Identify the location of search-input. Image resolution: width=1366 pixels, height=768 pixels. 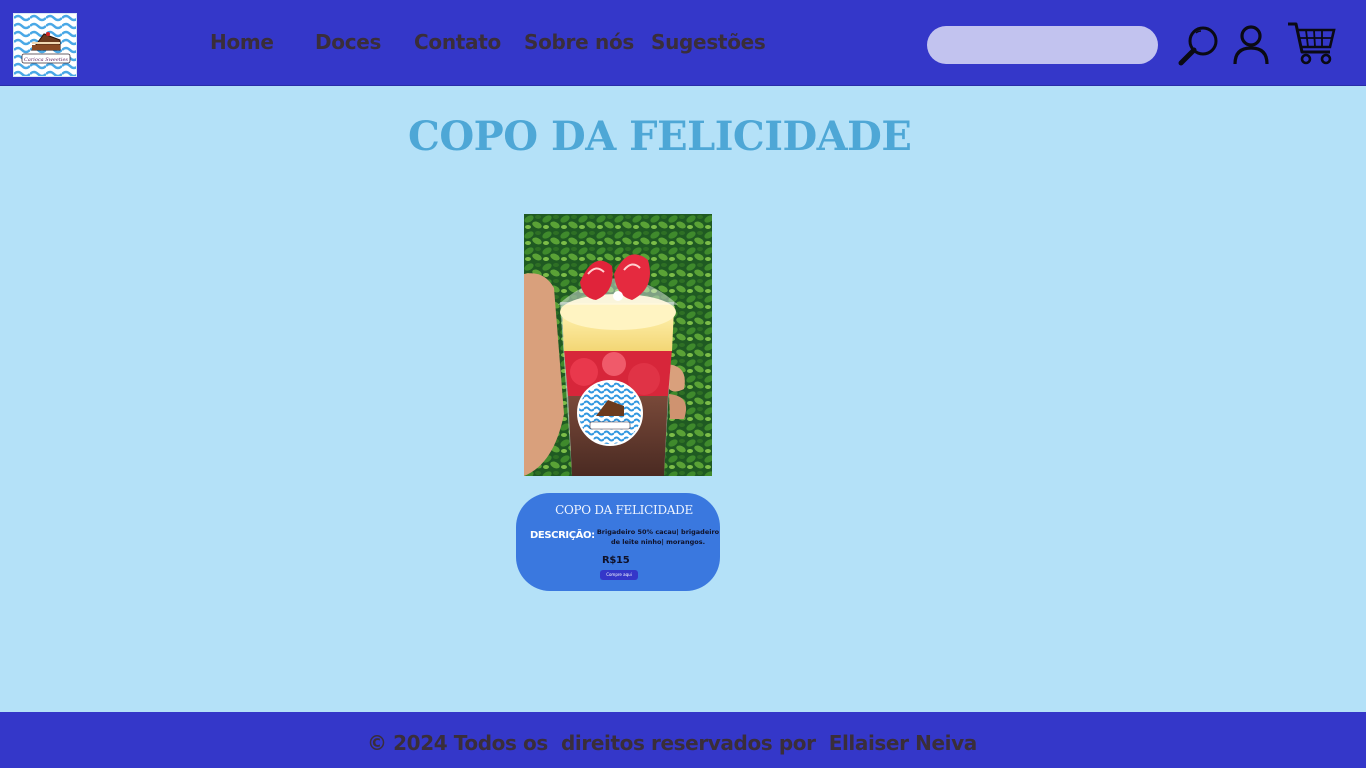
(1042, 45).